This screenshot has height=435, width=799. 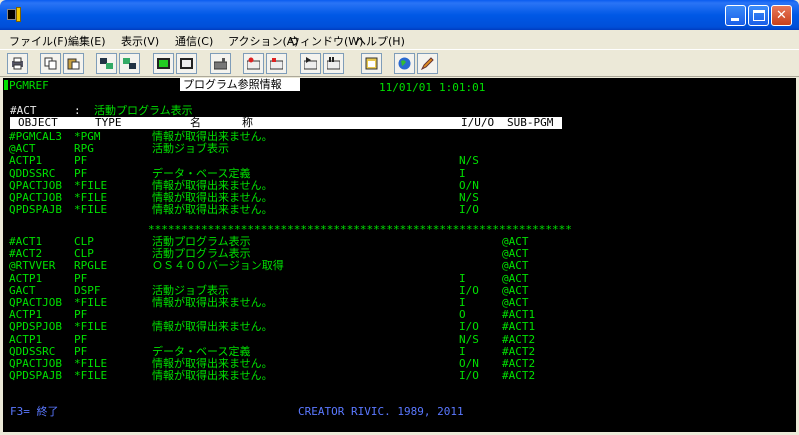 I want to click on copy-button, so click(x=50, y=63).